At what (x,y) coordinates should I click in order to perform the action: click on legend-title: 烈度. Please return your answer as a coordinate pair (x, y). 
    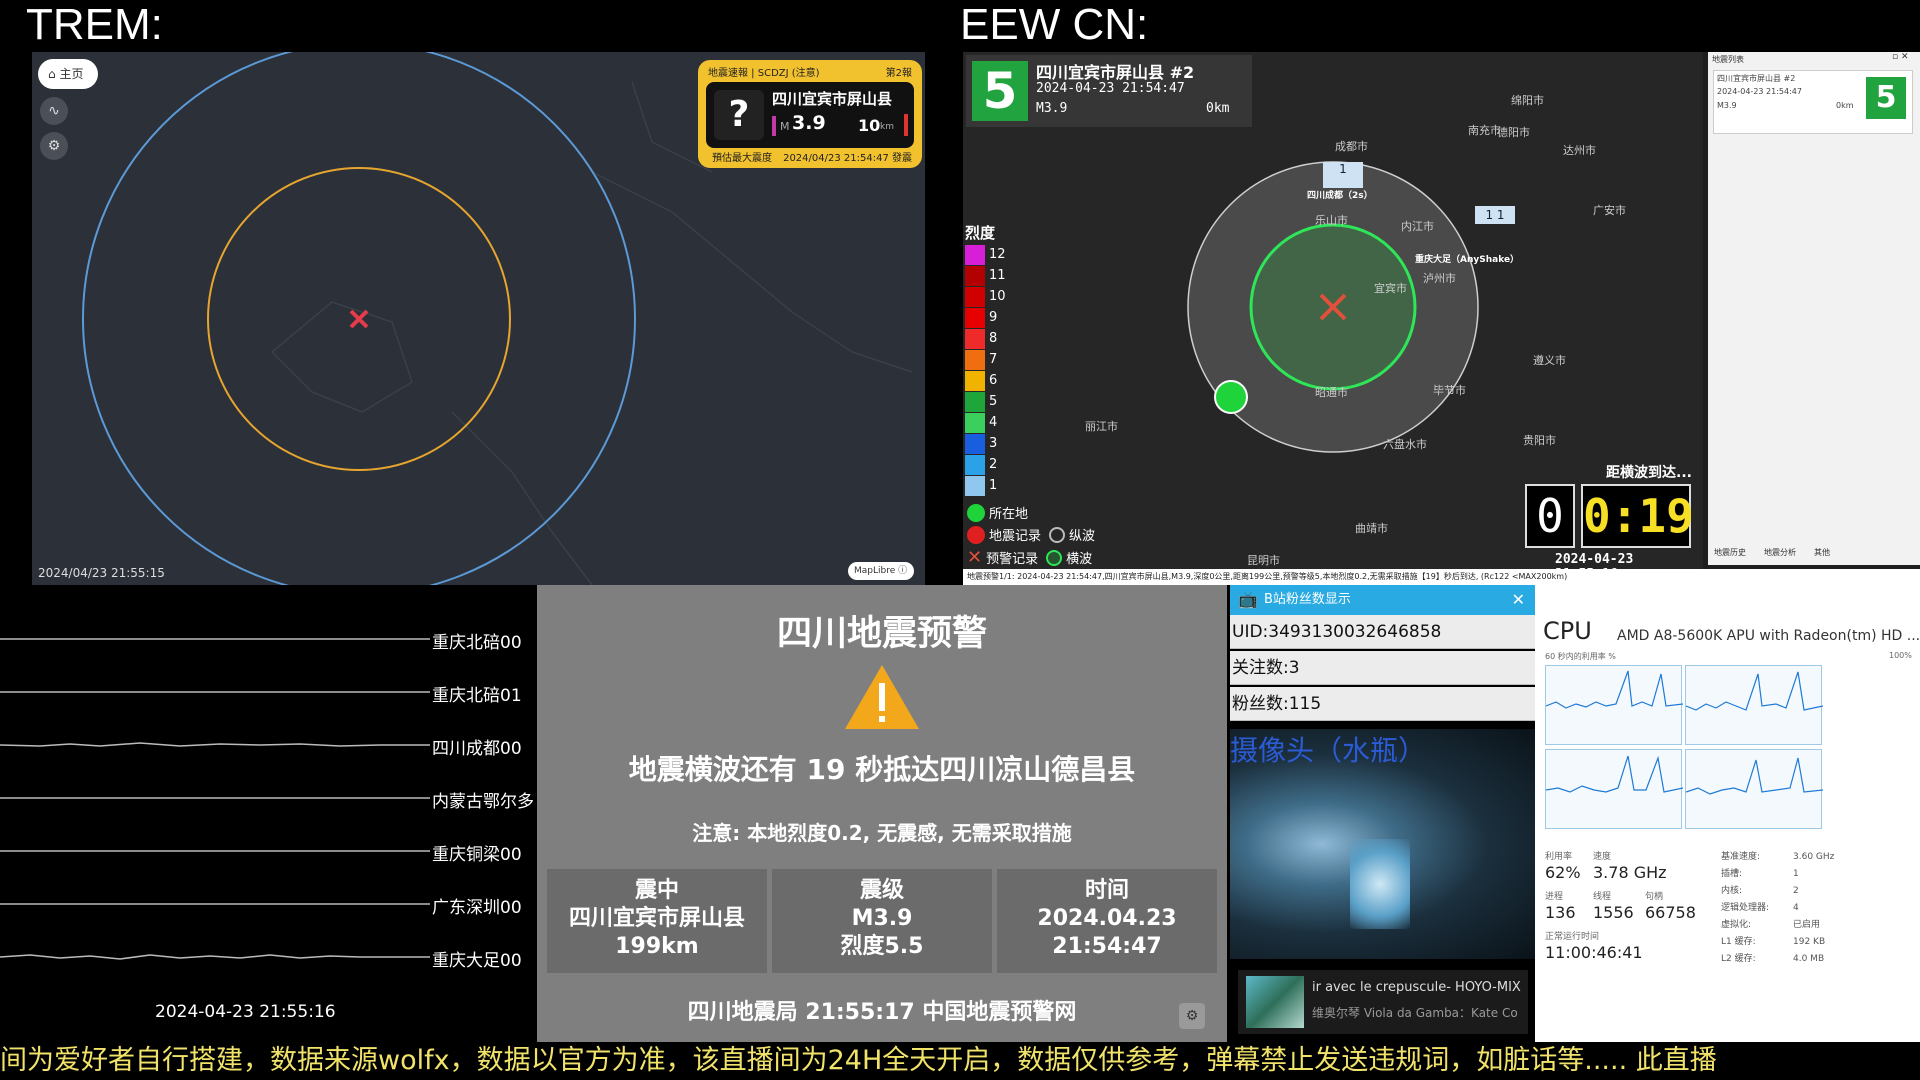
    Looking at the image, I should click on (980, 233).